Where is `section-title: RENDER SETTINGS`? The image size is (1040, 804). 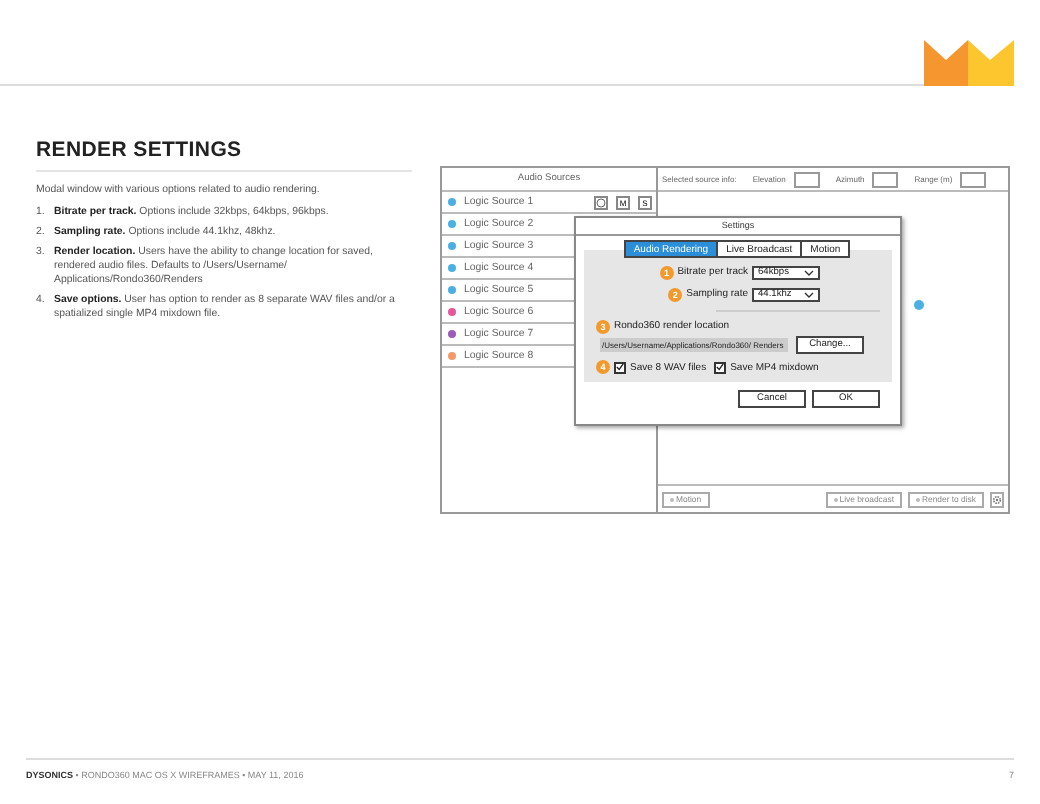
section-title: RENDER SETTINGS is located at coordinates (224, 155).